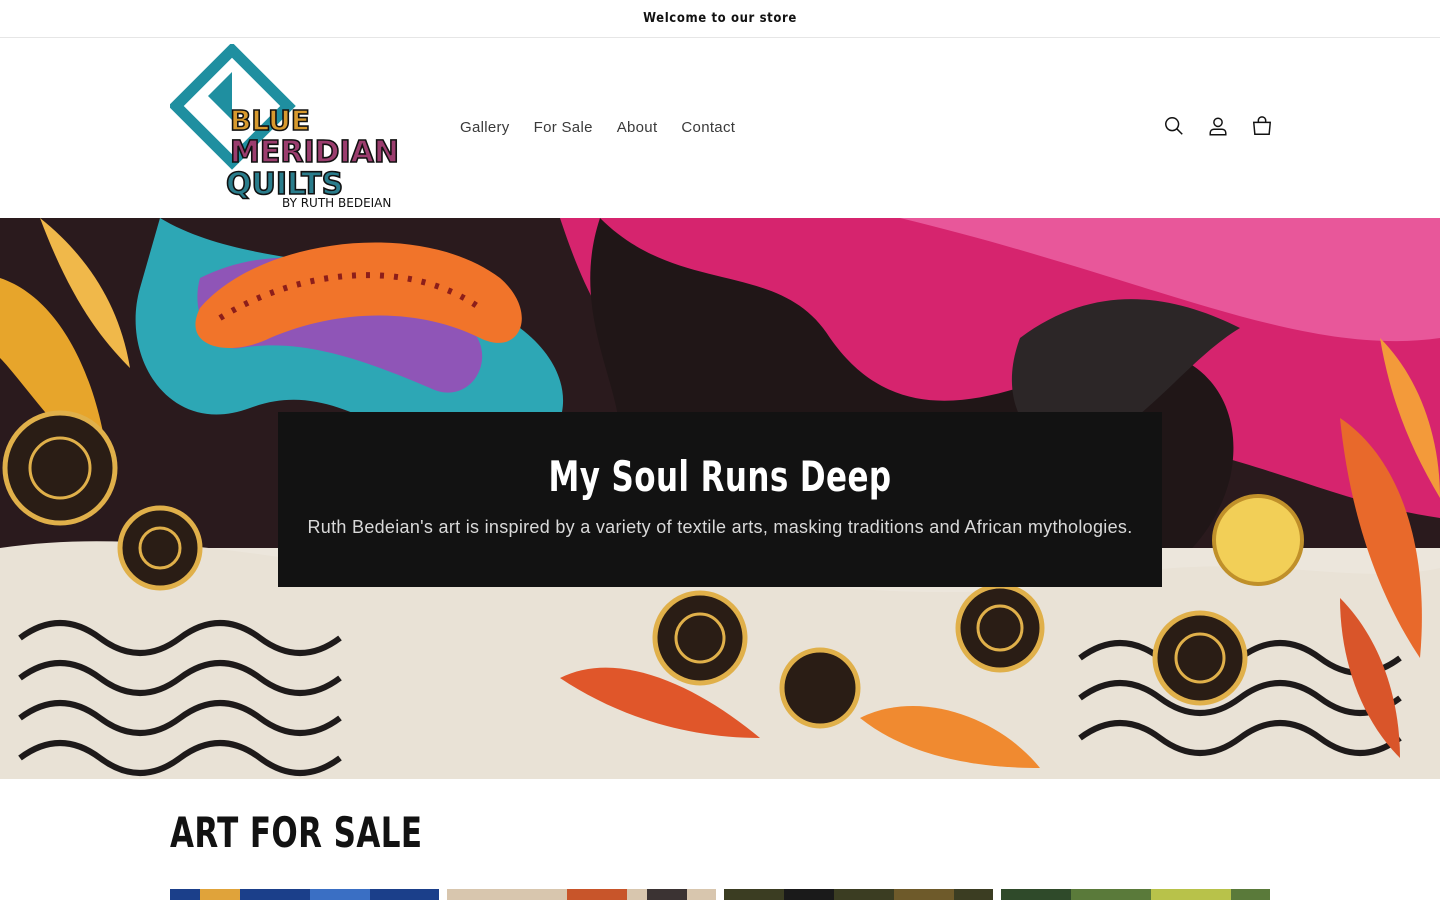  Describe the element at coordinates (270, 120) in the screenshot. I see `logo-line1: BLUE` at that location.